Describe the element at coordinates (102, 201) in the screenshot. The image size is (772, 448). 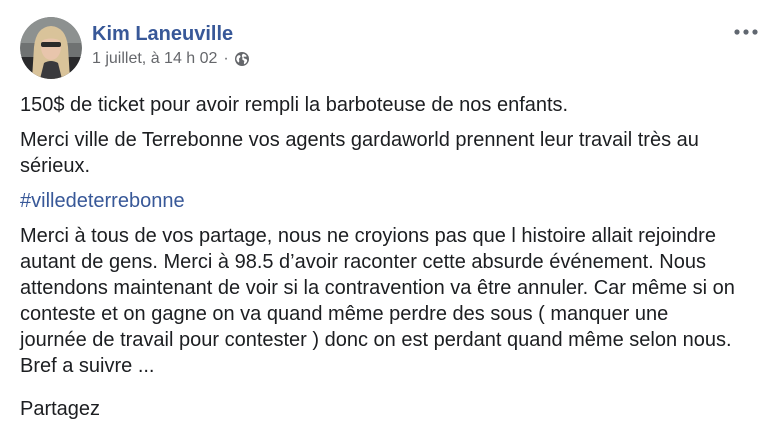
I see `hashtag-link: #villedeterrebonne` at that location.